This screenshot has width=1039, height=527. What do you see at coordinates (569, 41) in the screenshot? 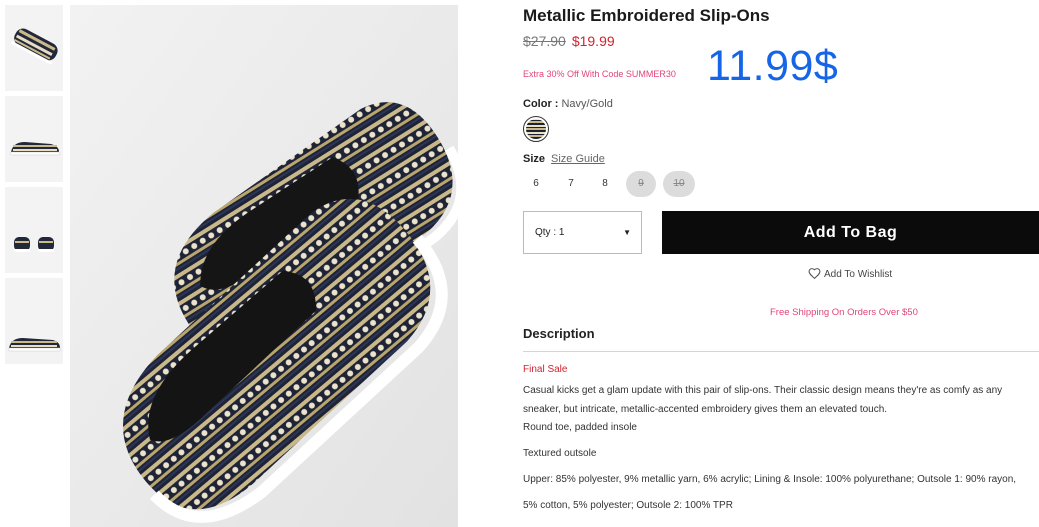
I see `price-row: $27.90 $19.99` at bounding box center [569, 41].